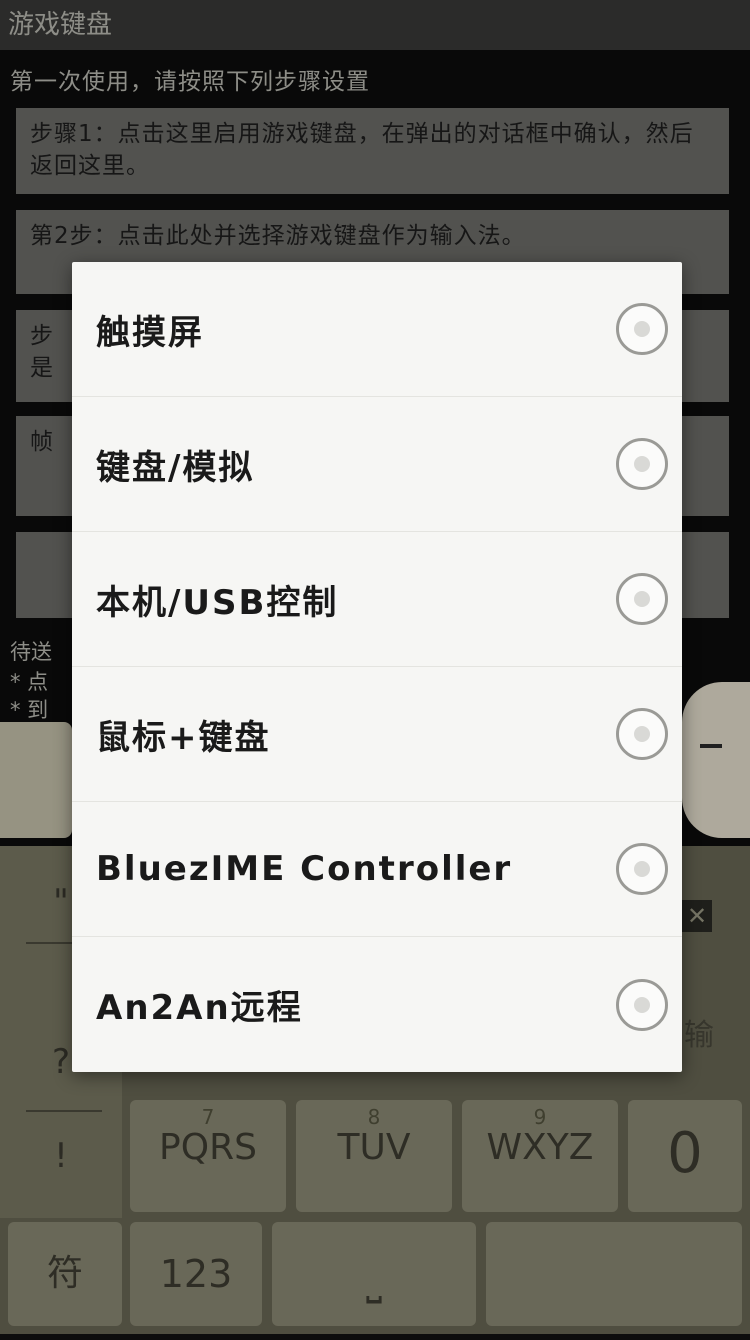 The image size is (750, 1340). I want to click on option-native-usb-control: 本机/USB控制, so click(377, 599).